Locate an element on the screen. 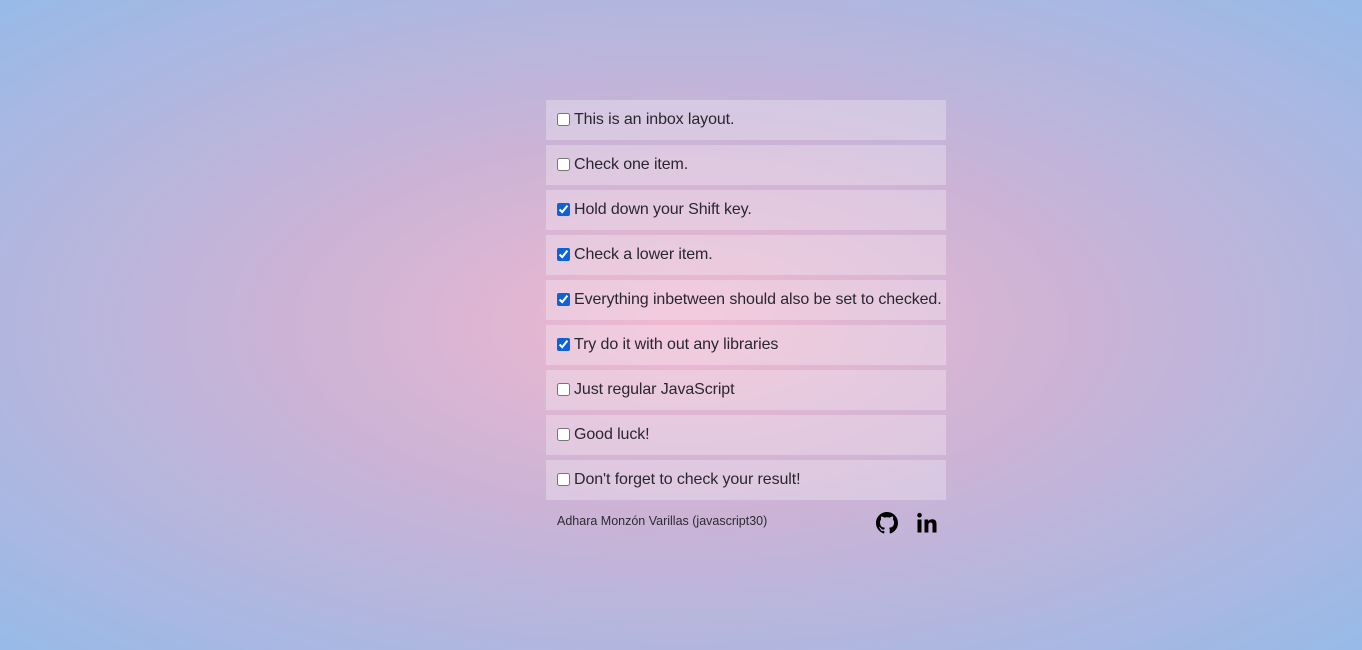  github-link is located at coordinates (887, 523).